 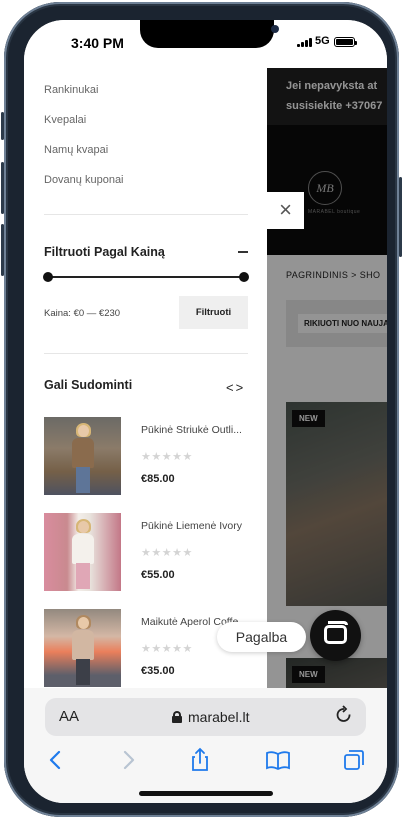 What do you see at coordinates (2, 188) in the screenshot?
I see `volume-up-button` at bounding box center [2, 188].